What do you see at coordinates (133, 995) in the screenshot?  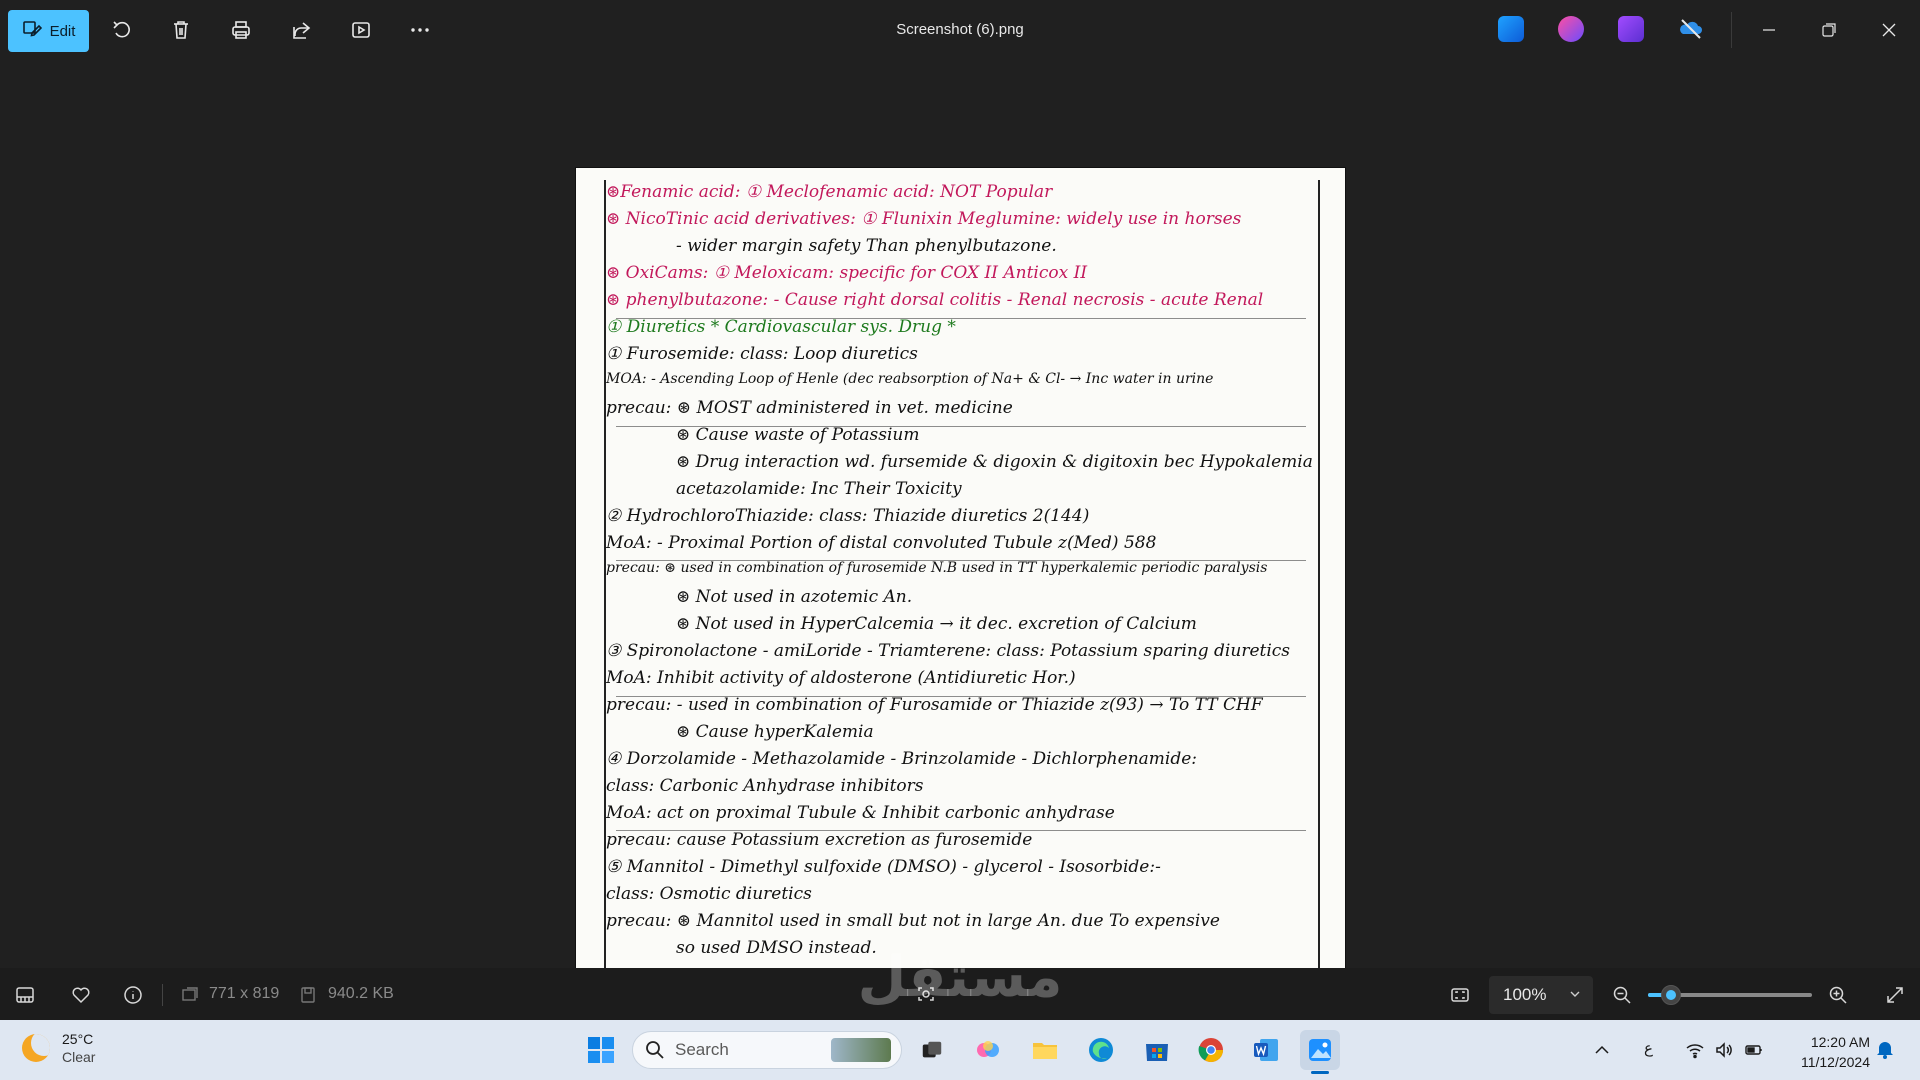 I see `info-icon` at bounding box center [133, 995].